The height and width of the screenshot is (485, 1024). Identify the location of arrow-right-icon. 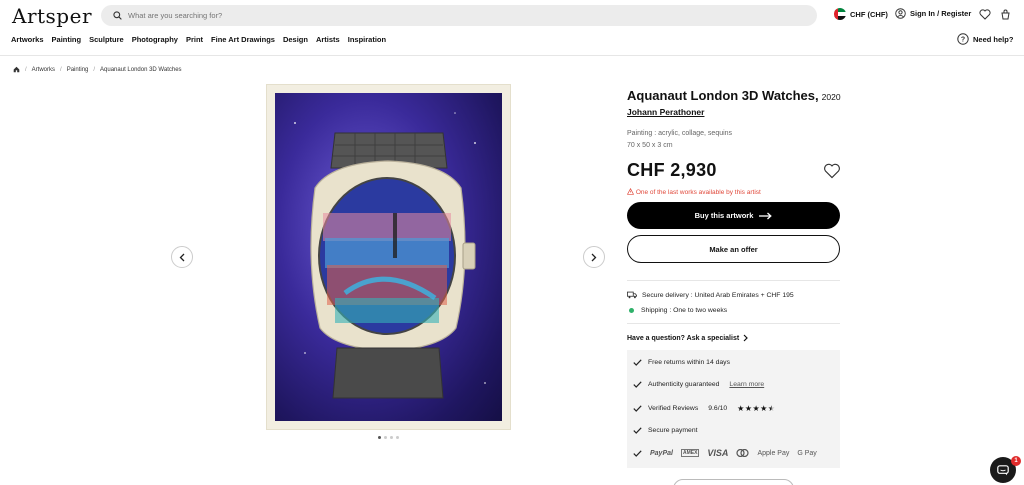
(766, 215).